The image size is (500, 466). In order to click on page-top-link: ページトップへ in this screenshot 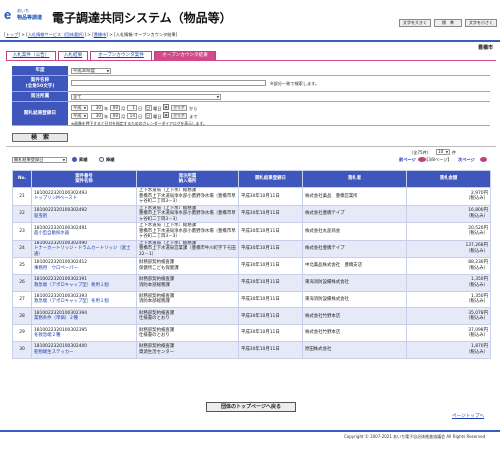, I will do `click(468, 416)`.